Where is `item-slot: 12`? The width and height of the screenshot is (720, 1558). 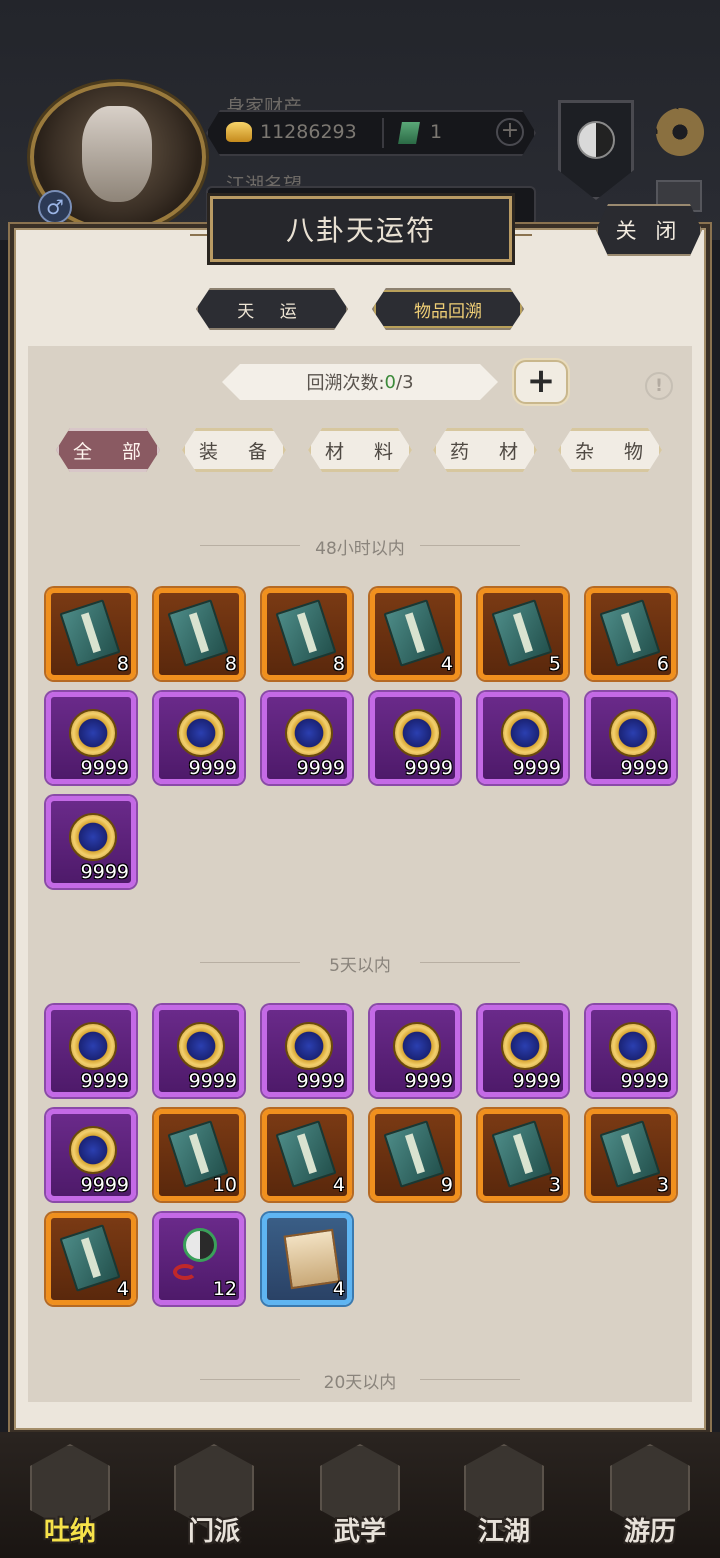 item-slot: 12 is located at coordinates (199, 1259).